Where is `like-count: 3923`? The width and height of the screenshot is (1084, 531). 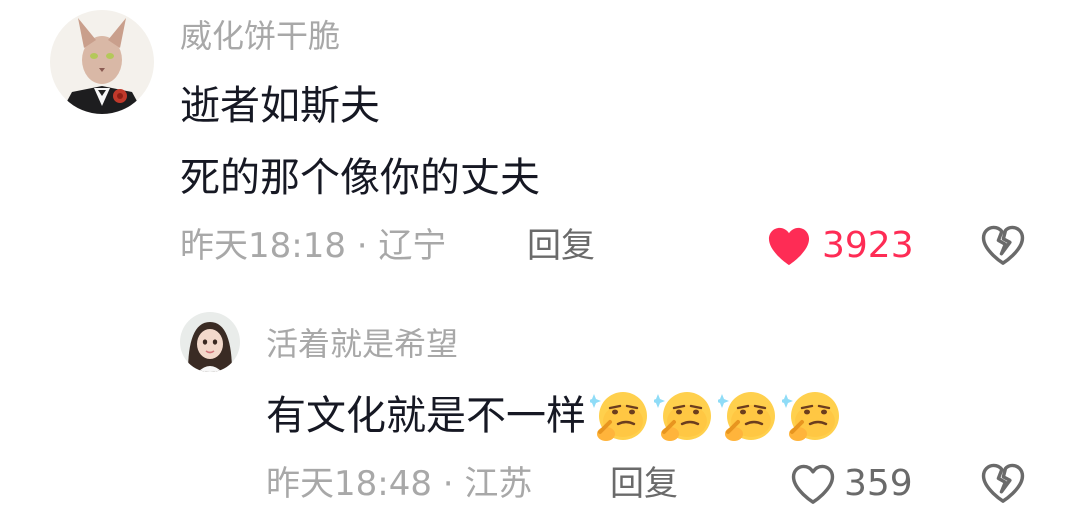 like-count: 3923 is located at coordinates (868, 245).